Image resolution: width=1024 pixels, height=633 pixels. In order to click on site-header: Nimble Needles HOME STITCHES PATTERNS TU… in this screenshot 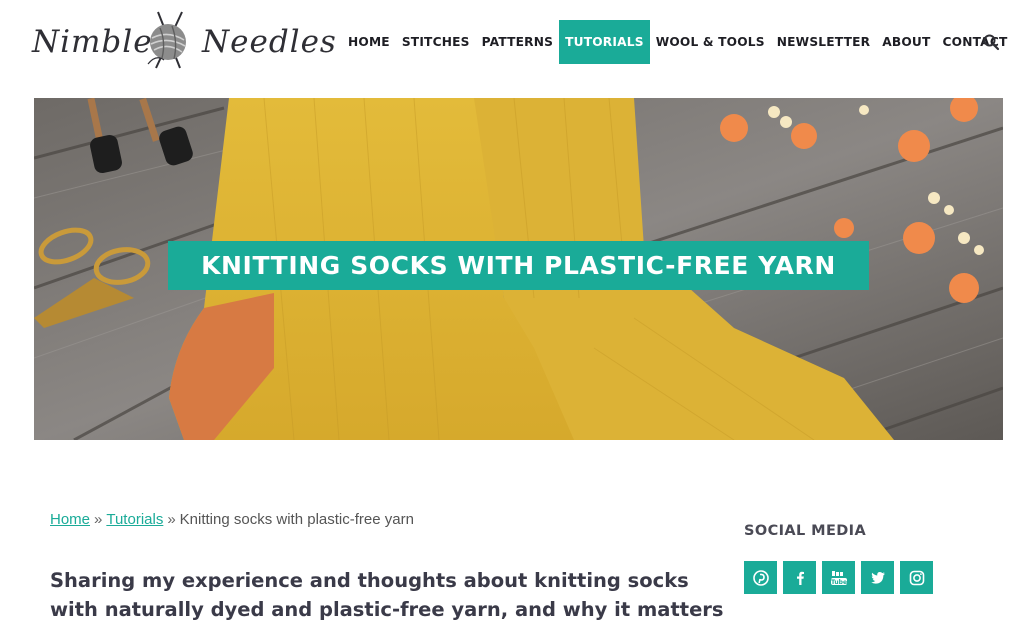, I will do `click(512, 43)`.